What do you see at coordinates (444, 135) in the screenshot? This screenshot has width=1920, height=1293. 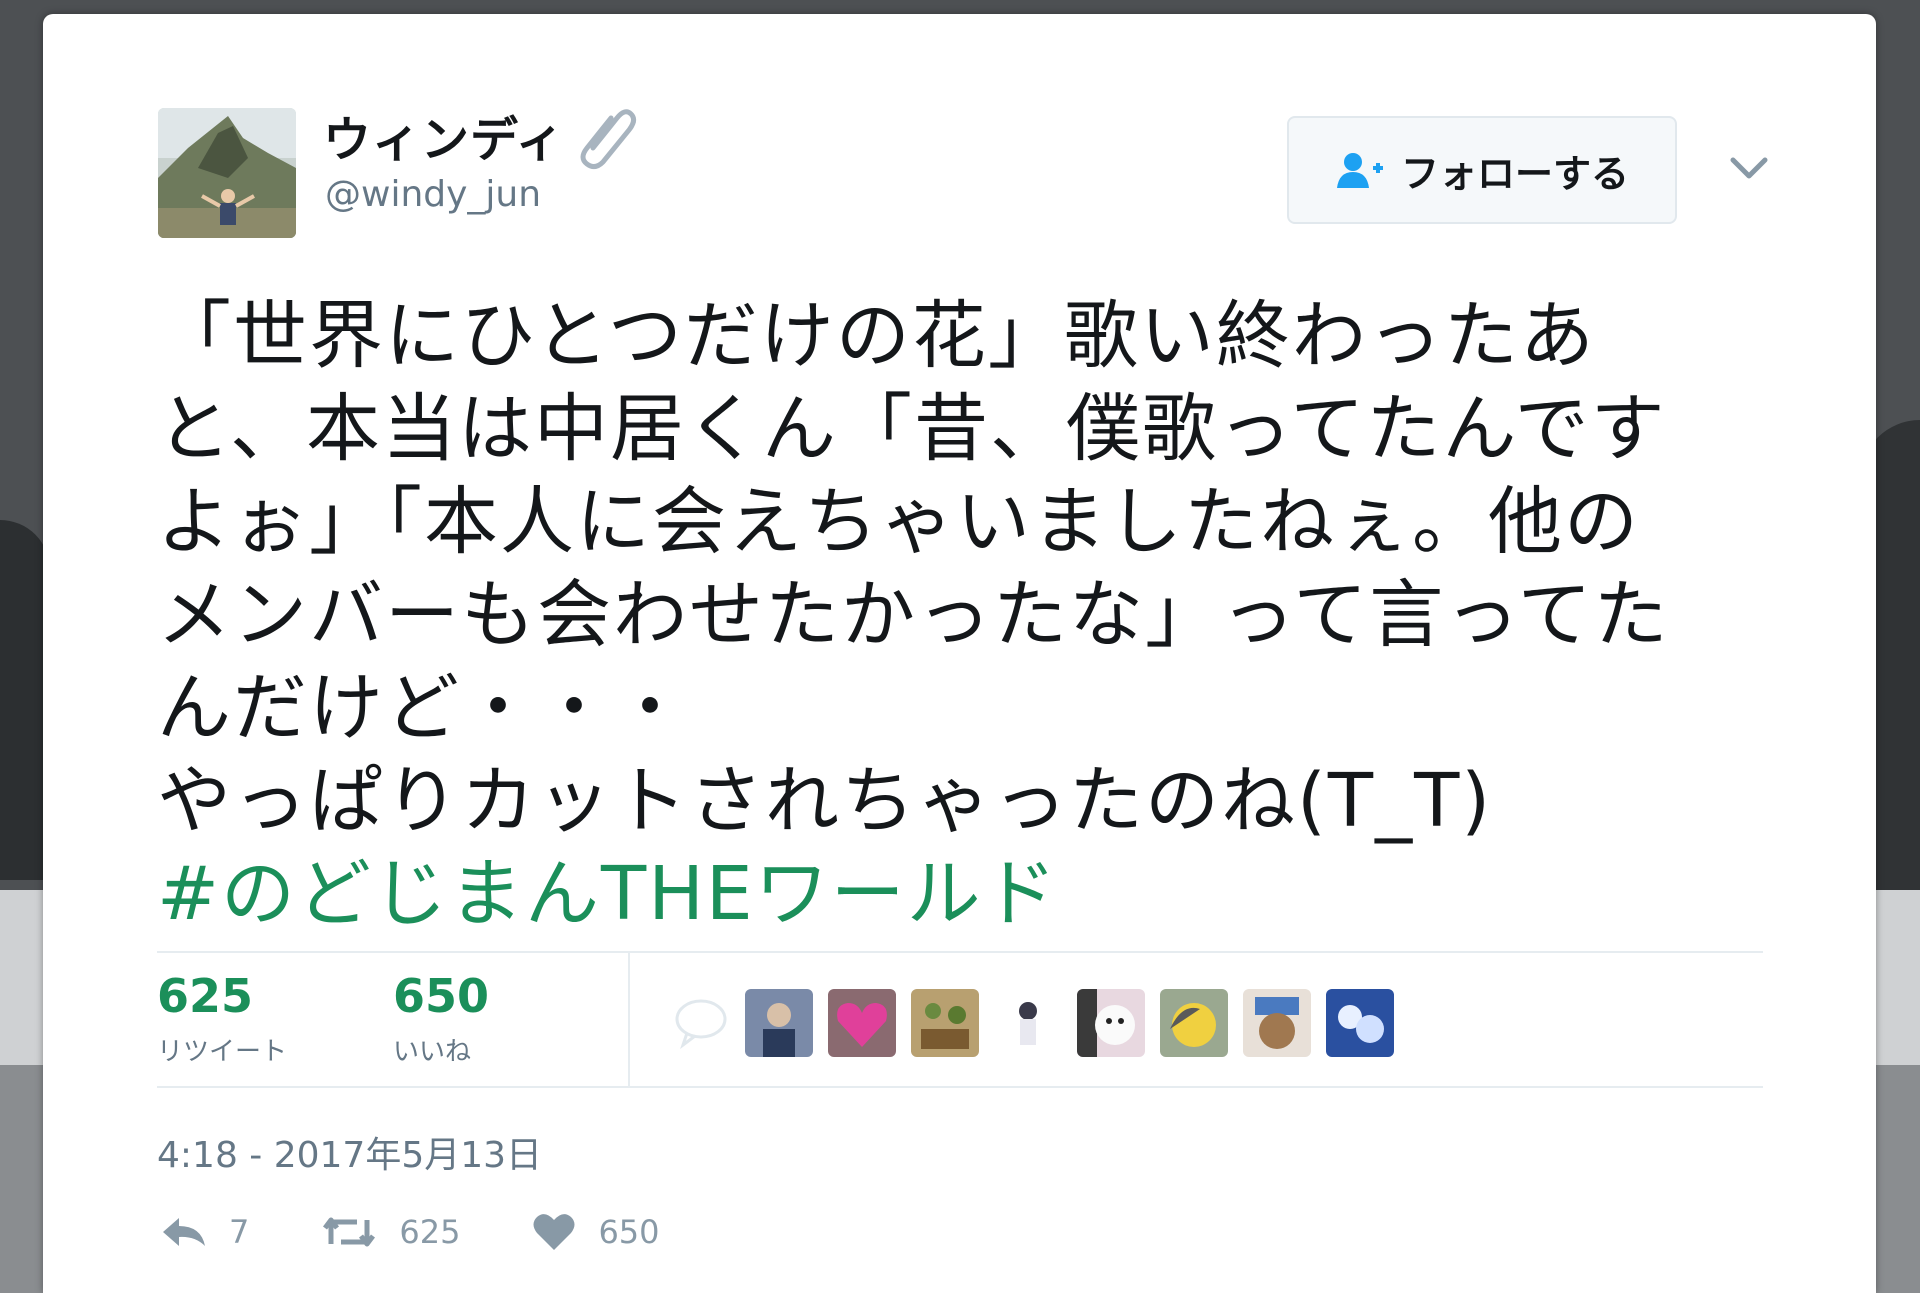 I see `display-name: ウィンディ` at bounding box center [444, 135].